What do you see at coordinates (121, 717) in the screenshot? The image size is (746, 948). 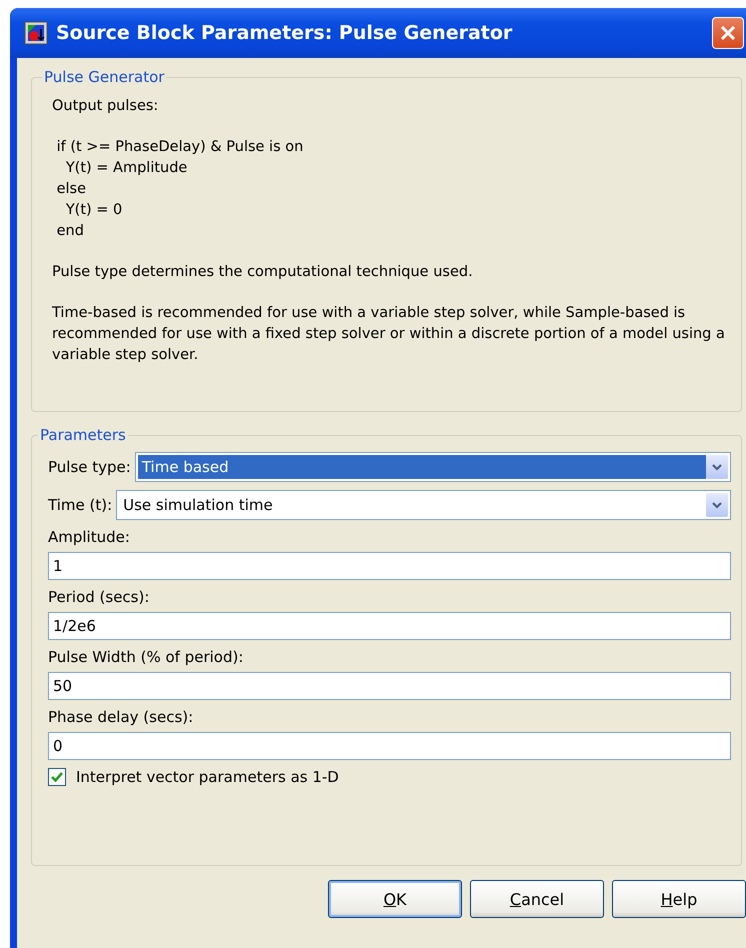 I see `field-label: Phase delay (secs):` at bounding box center [121, 717].